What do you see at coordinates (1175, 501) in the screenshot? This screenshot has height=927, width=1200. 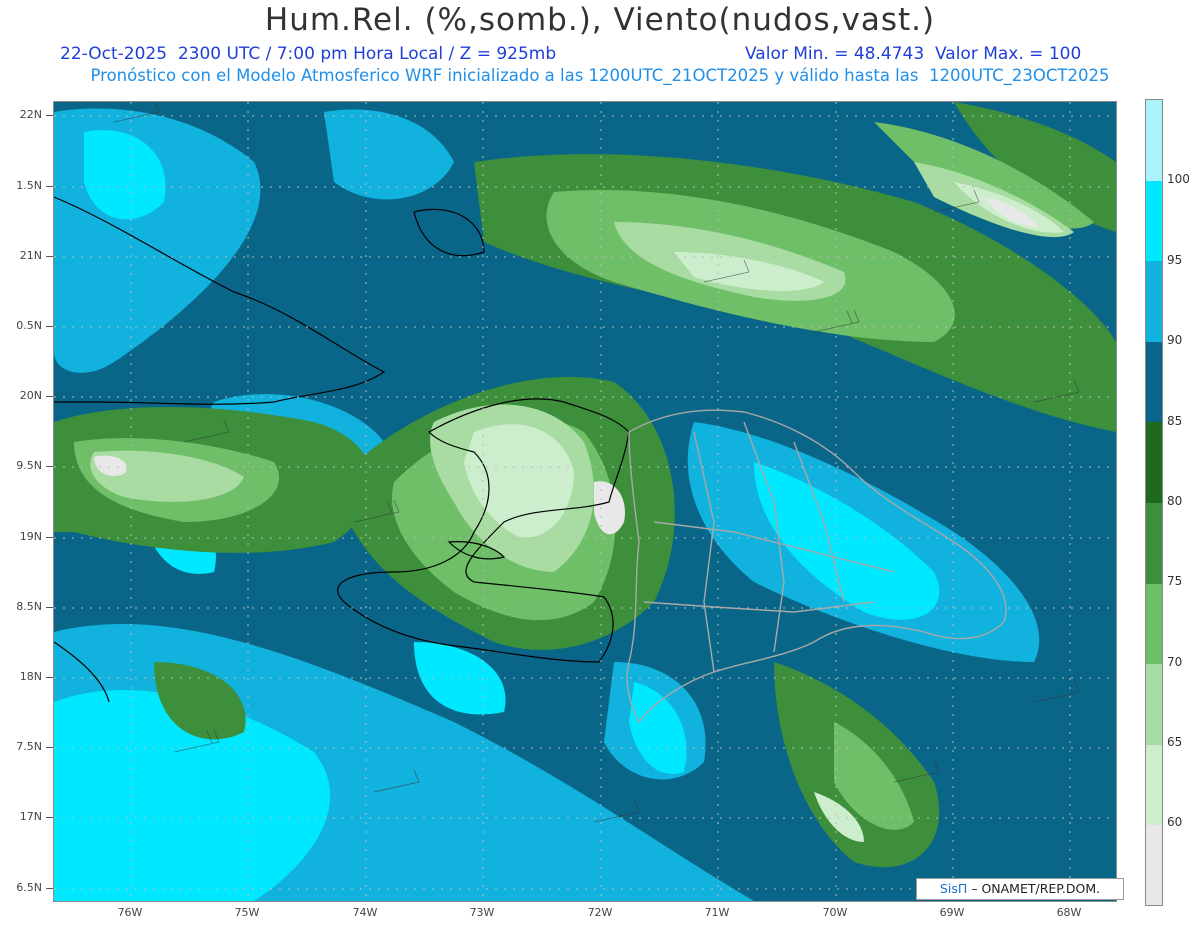 I see `colorbar-label: 80` at bounding box center [1175, 501].